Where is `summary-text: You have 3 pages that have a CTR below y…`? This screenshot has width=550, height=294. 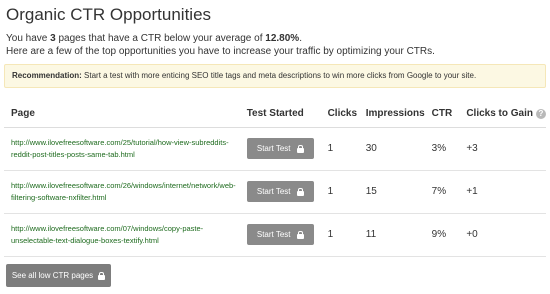 summary-text: You have 3 pages that have a CTR below y… is located at coordinates (220, 45).